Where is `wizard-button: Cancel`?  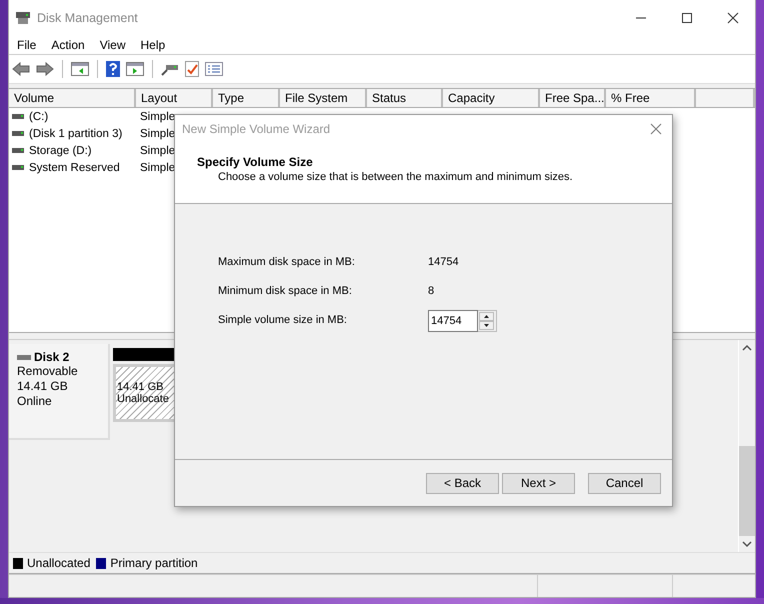
wizard-button: Cancel is located at coordinates (624, 483).